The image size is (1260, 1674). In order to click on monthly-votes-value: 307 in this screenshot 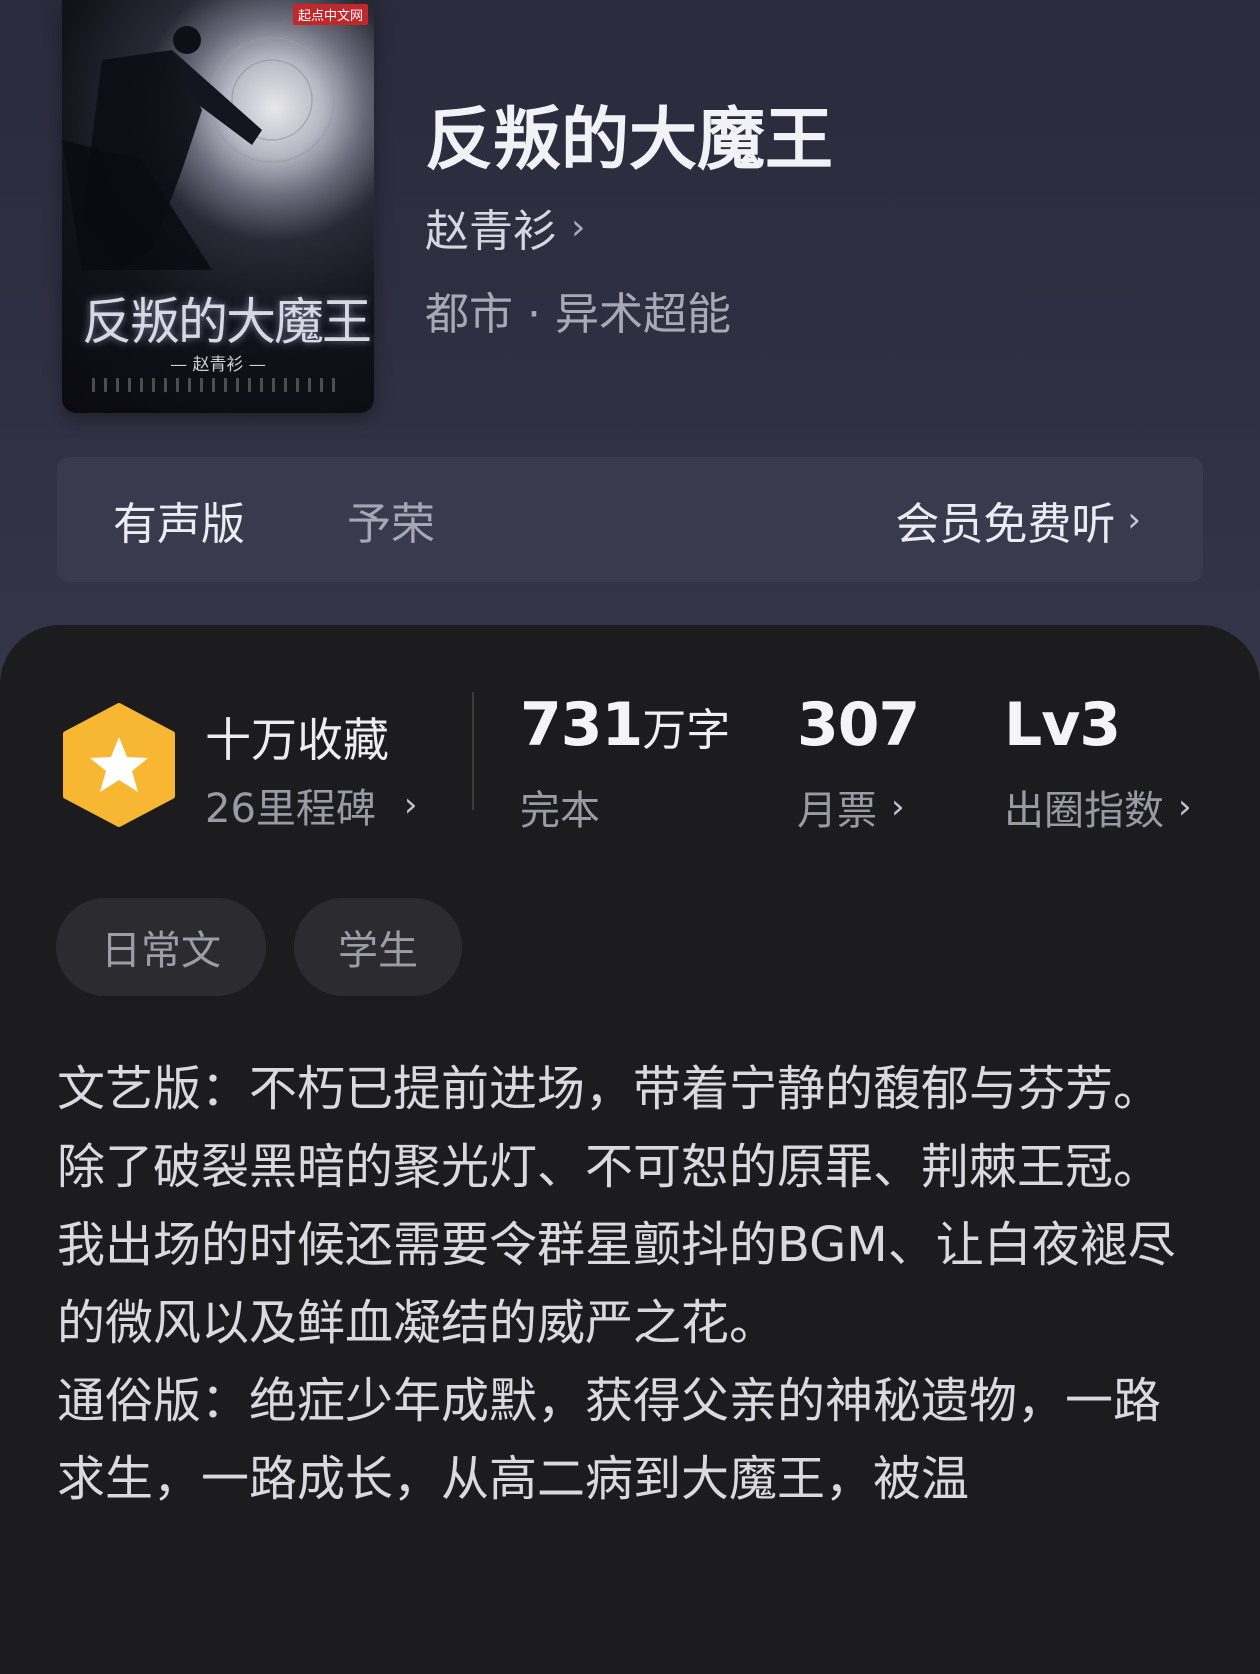, I will do `click(858, 725)`.